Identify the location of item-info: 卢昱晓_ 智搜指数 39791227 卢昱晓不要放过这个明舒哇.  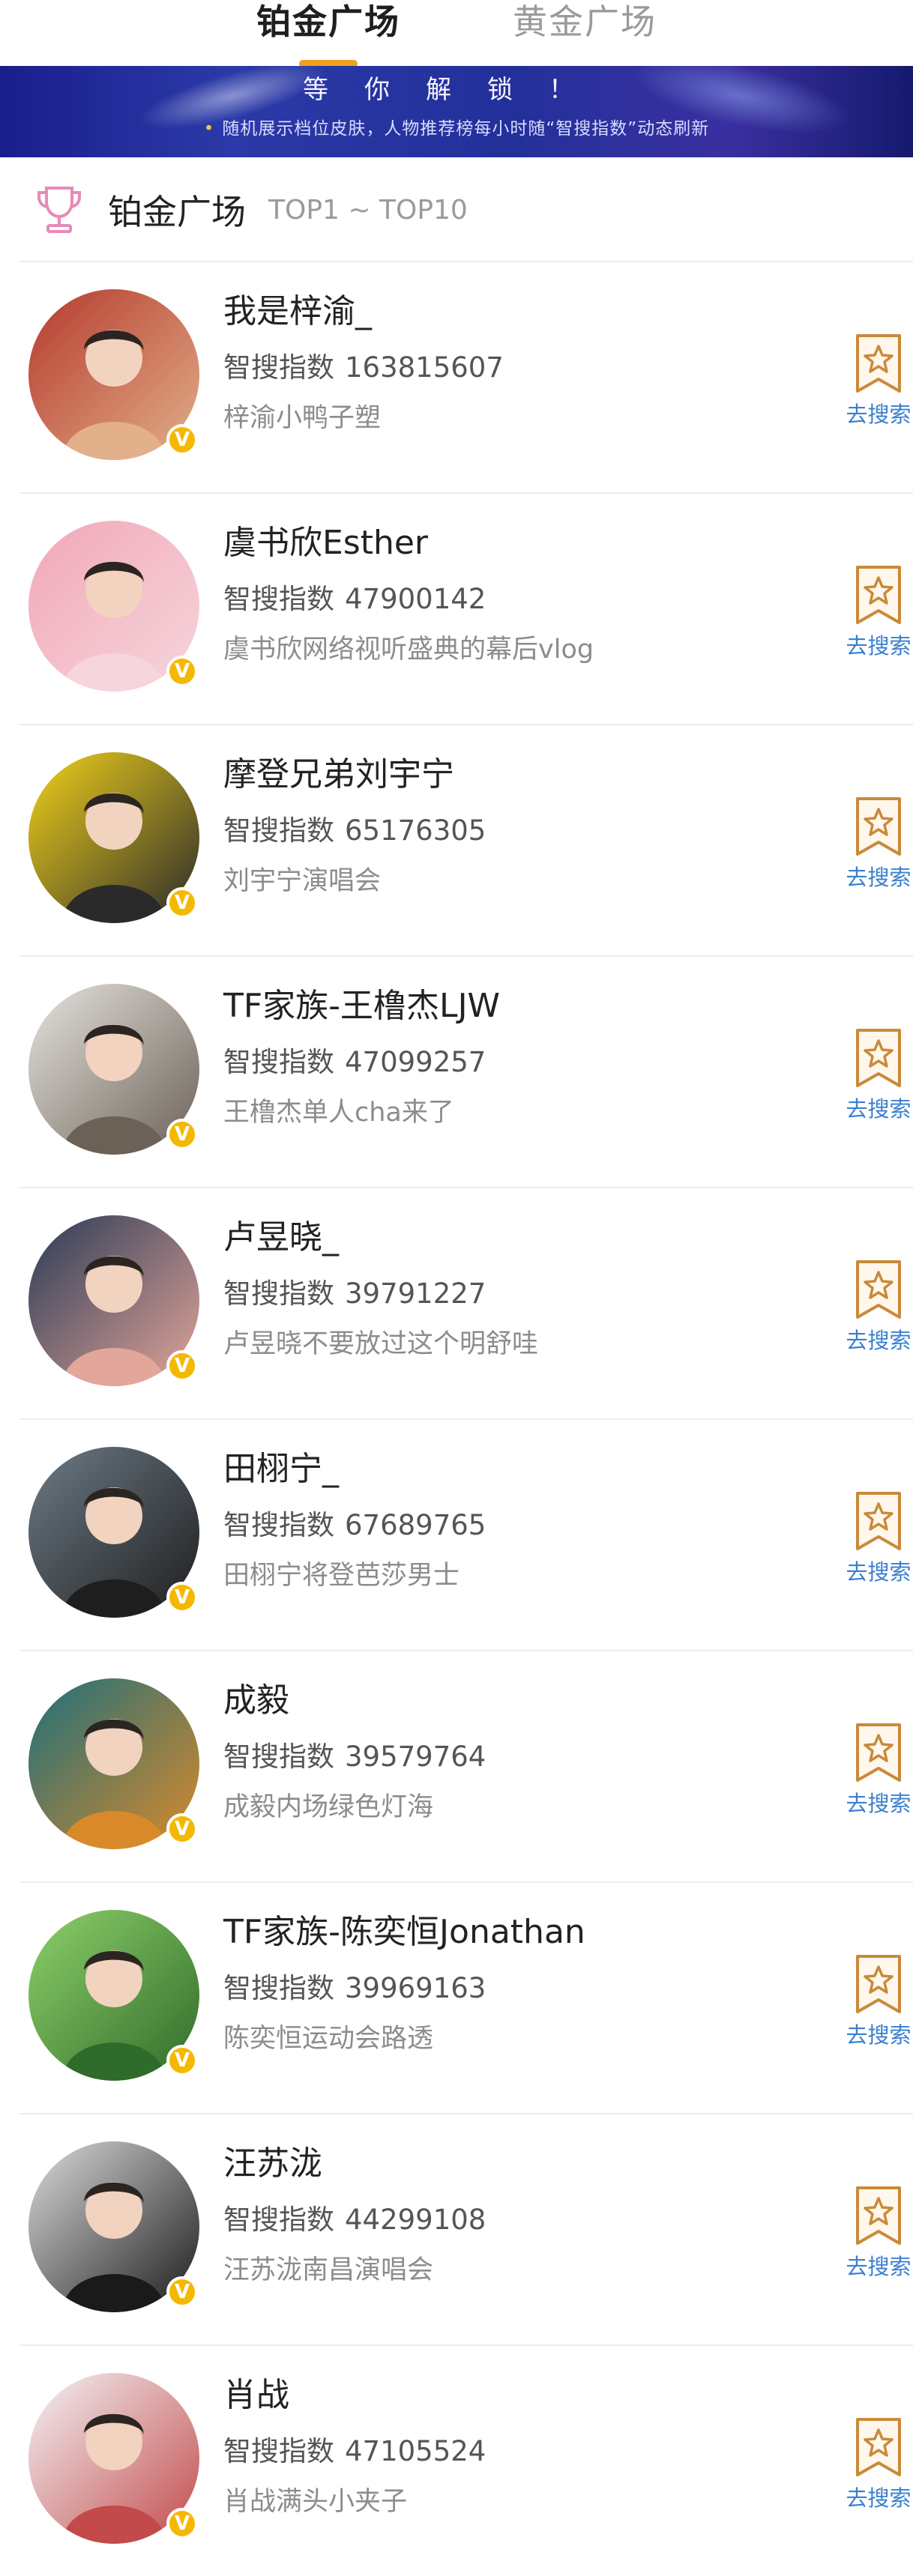
(381, 1289).